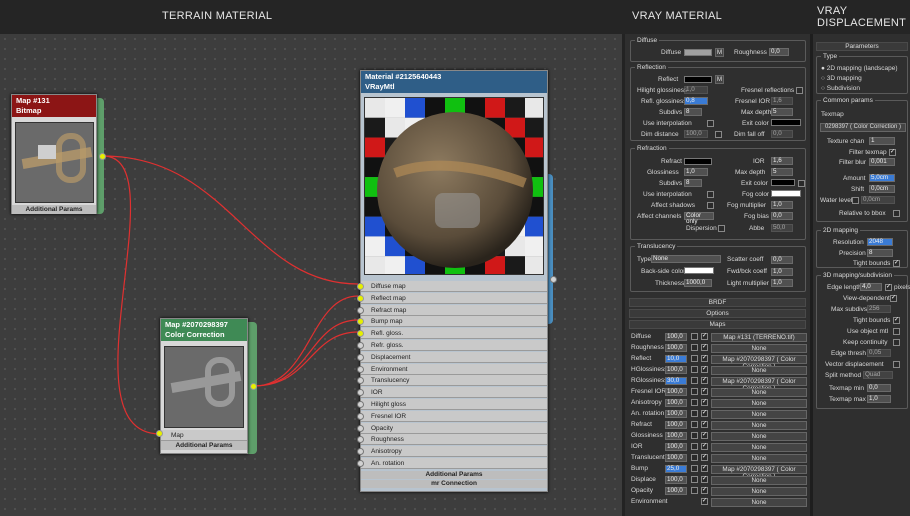  What do you see at coordinates (719, 79) in the screenshot?
I see `reflect-map-button: M` at bounding box center [719, 79].